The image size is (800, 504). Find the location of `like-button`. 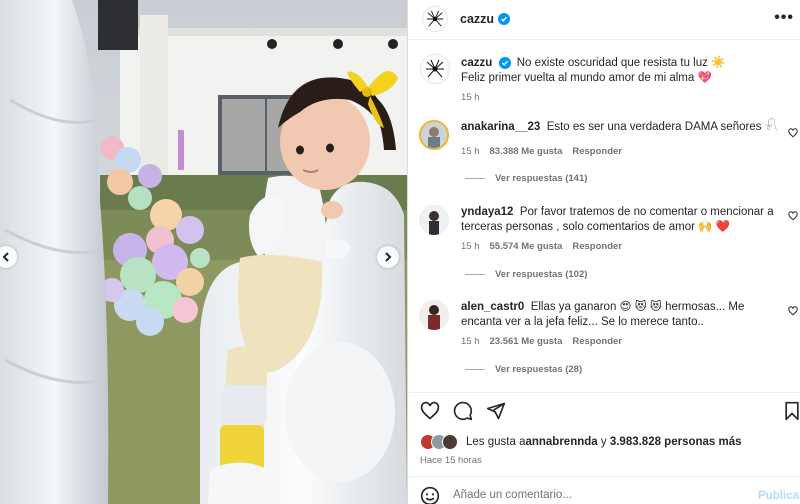

like-button is located at coordinates (430, 411).